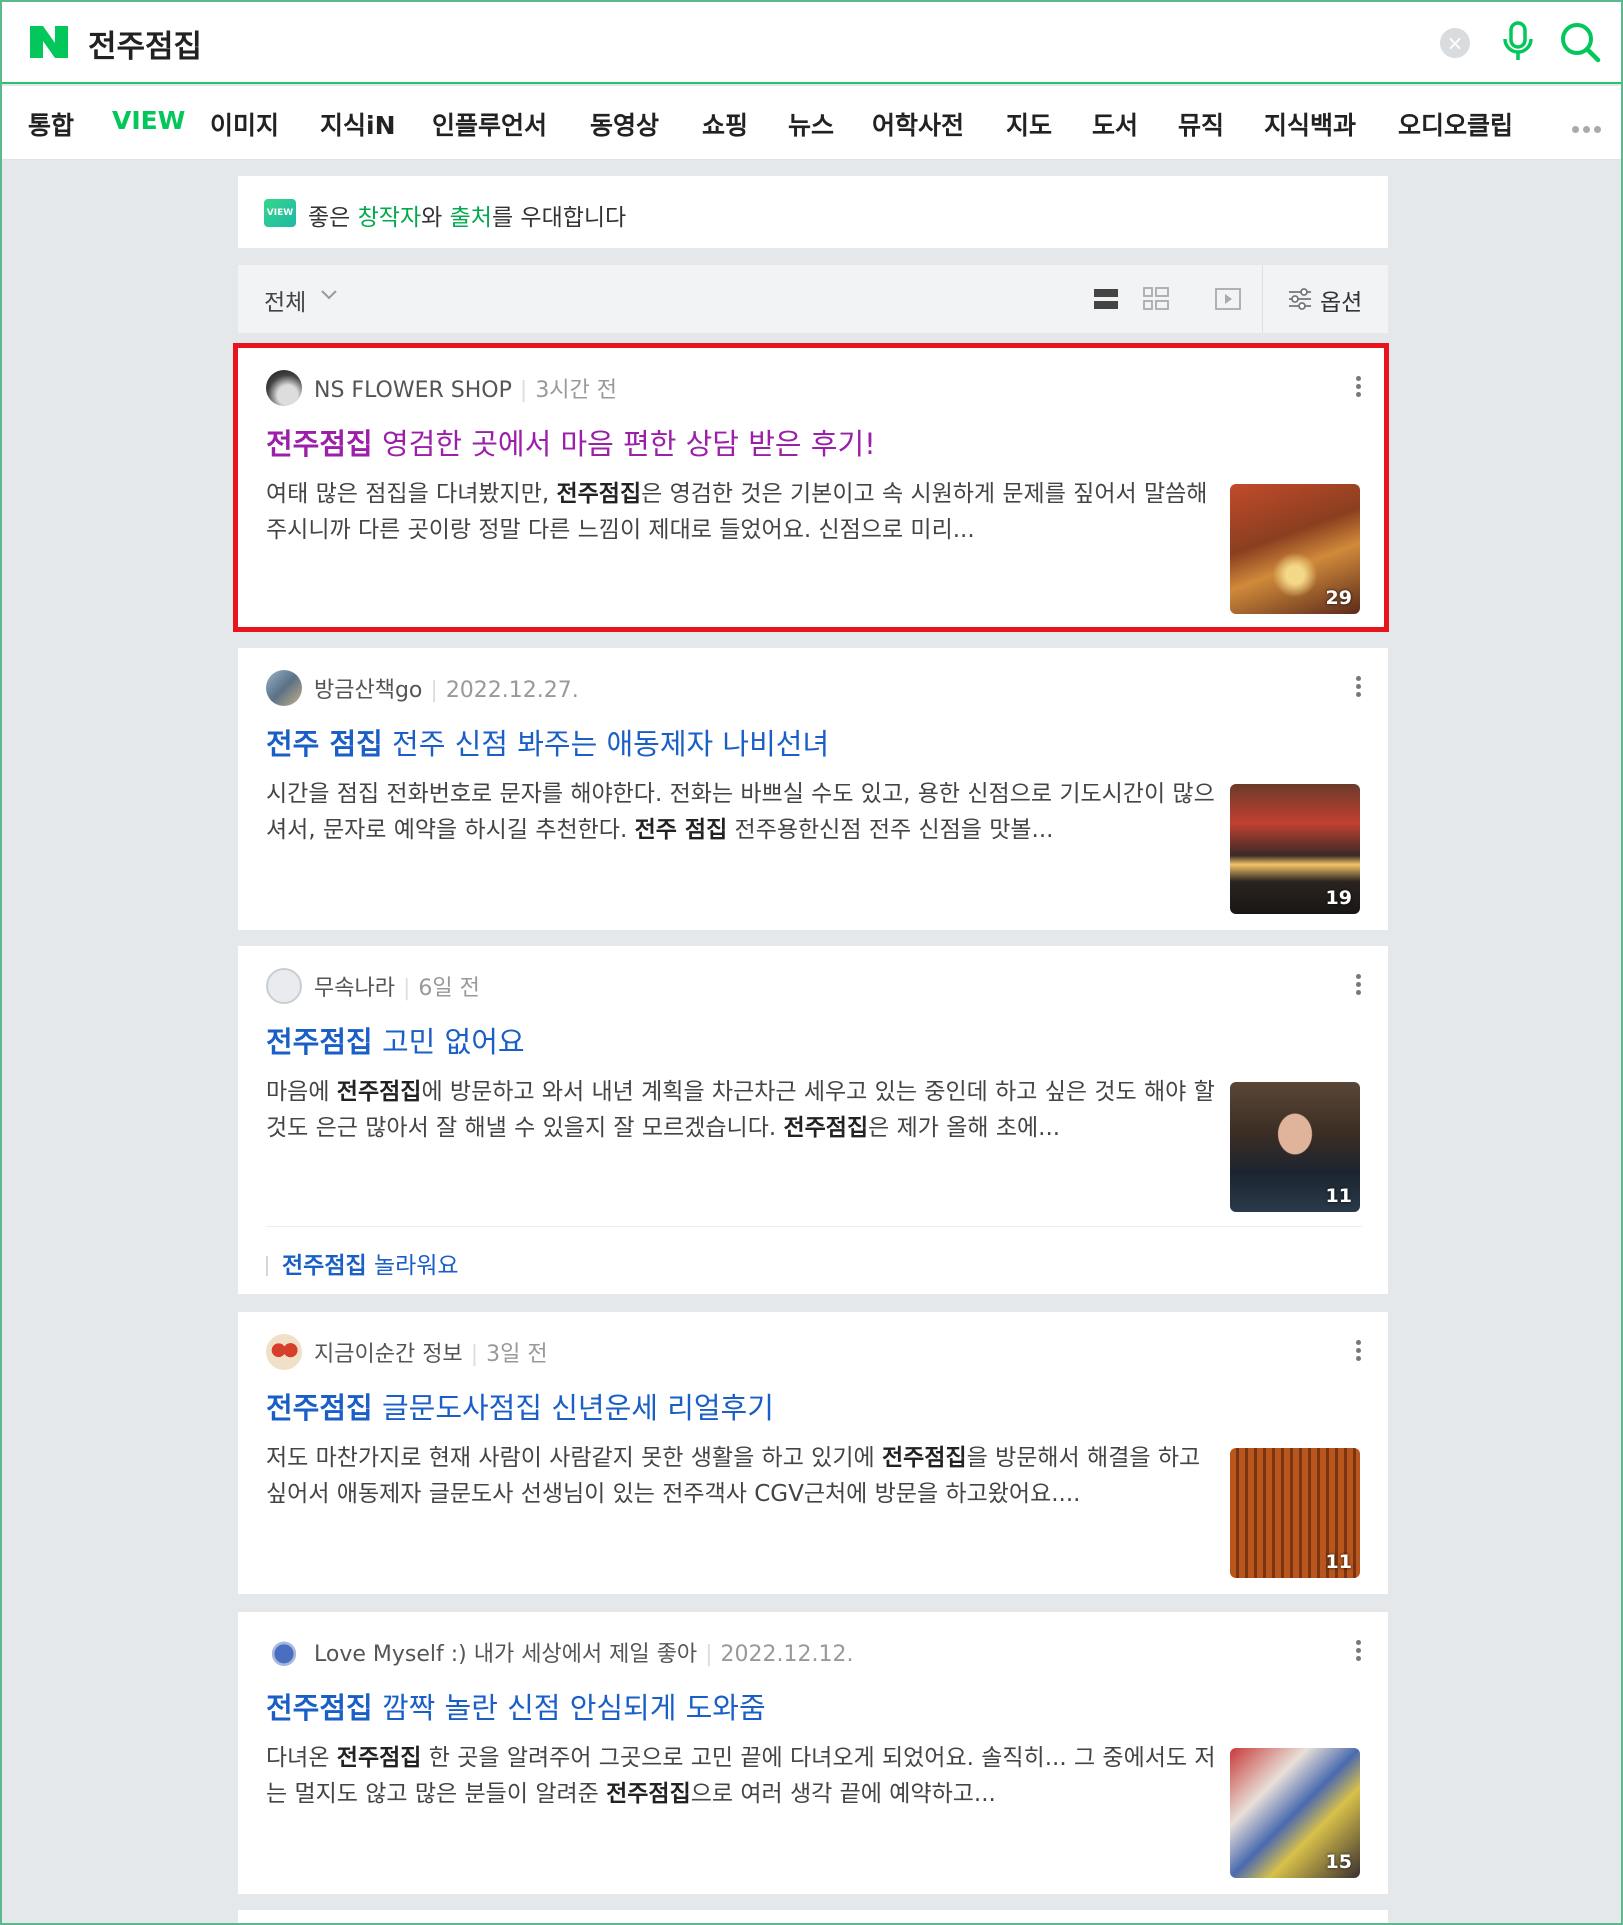 This screenshot has height=1925, width=1623. I want to click on tab-news: 뉴스, so click(811, 124).